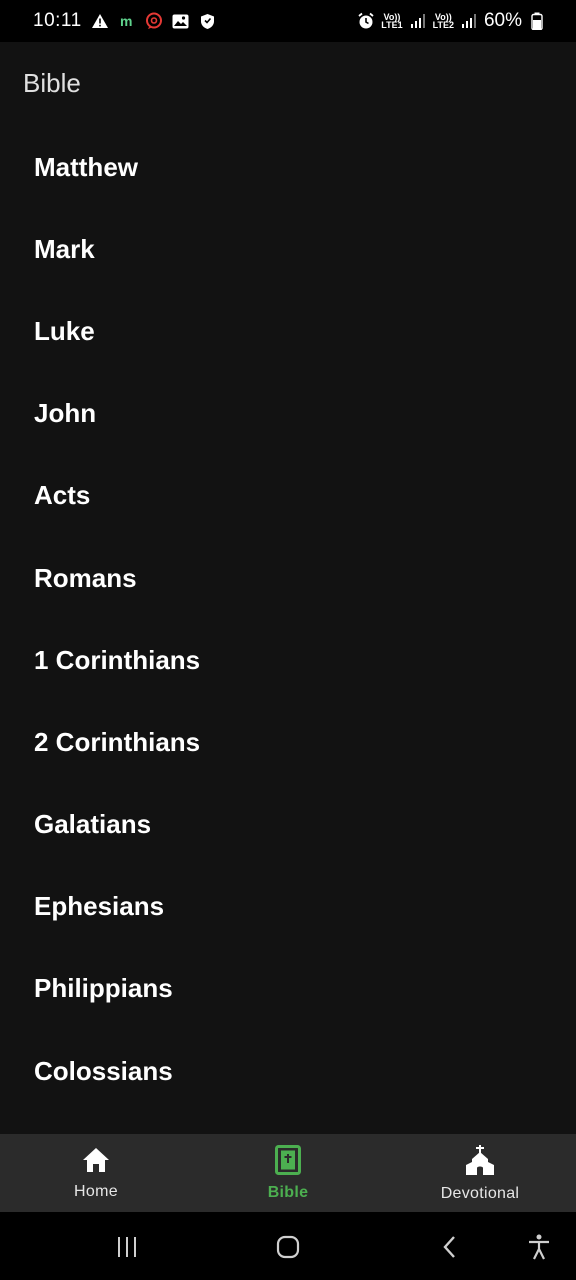 The width and height of the screenshot is (576, 1280). I want to click on list-item: Mark, so click(288, 249).